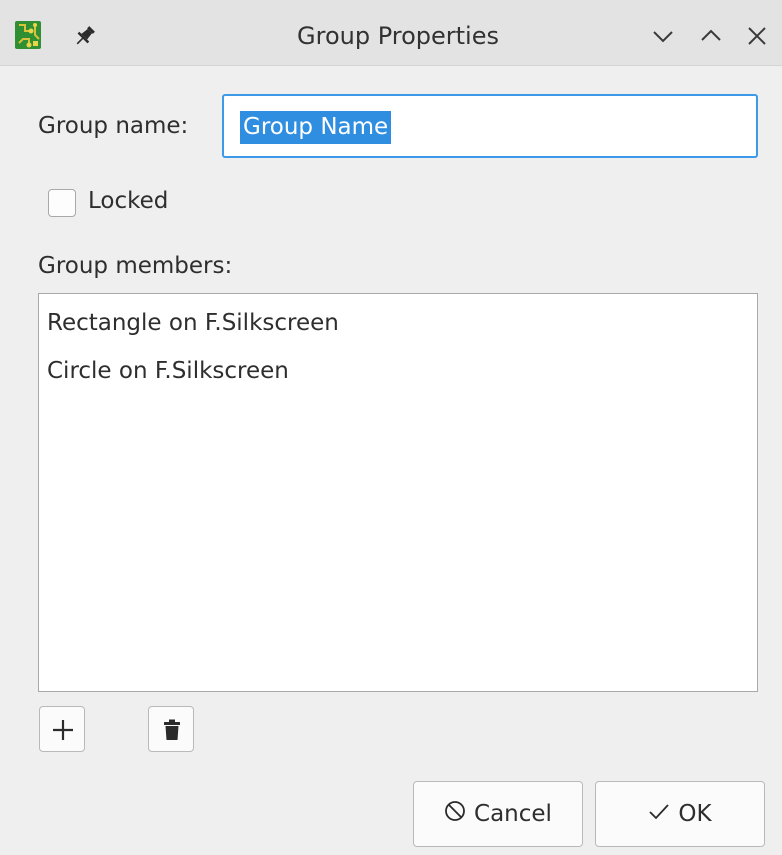 The image size is (782, 855). I want to click on list-item: Circle on F.Silkscreen, so click(168, 371).